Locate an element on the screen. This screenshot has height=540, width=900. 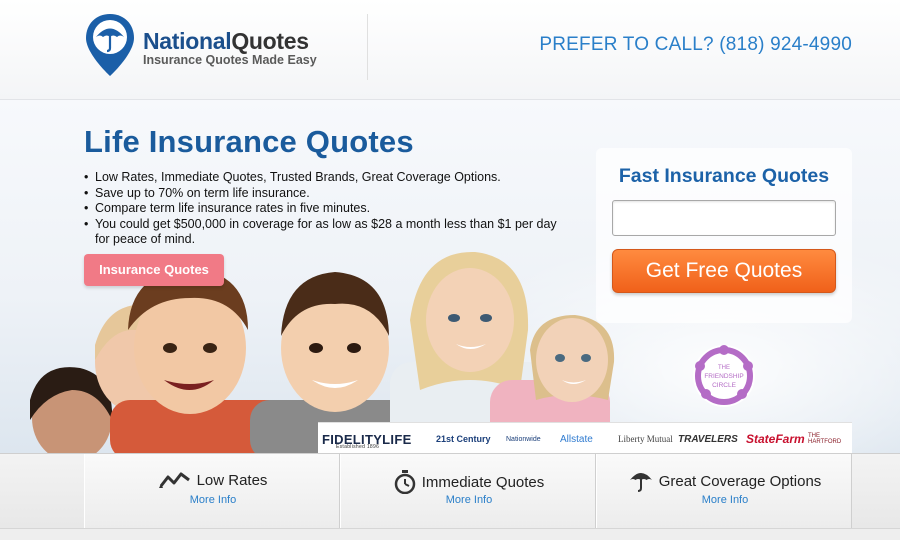
zip-code-input is located at coordinates (724, 218).